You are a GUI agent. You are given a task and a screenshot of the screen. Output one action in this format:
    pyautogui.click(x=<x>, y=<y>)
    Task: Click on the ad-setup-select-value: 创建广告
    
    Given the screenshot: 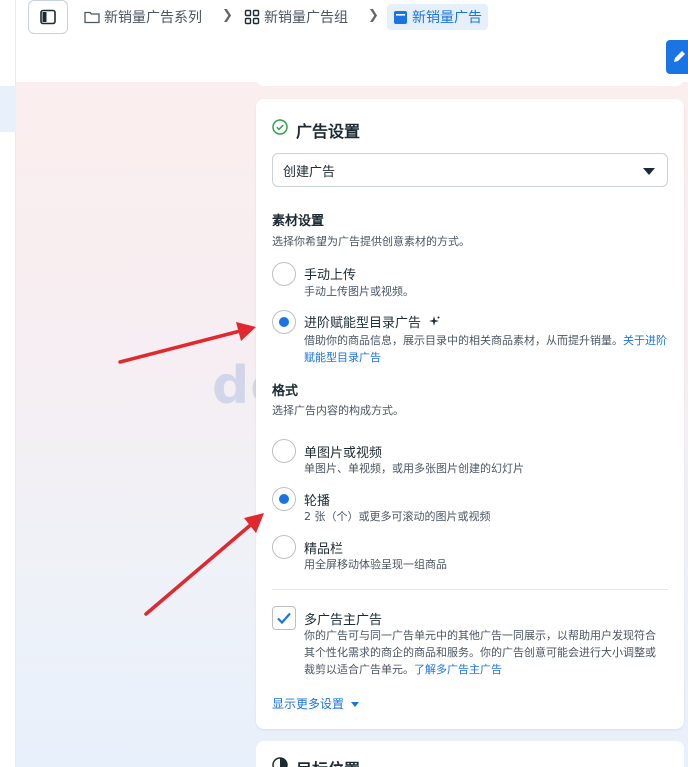 What is the action you would take?
    pyautogui.click(x=309, y=172)
    